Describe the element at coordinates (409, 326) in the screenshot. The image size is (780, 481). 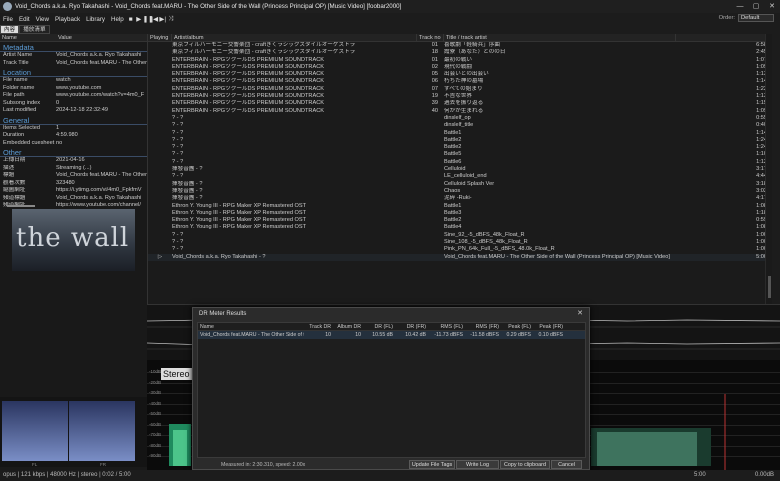
I see `dr-col-dr-fr: DR (FR)` at that location.